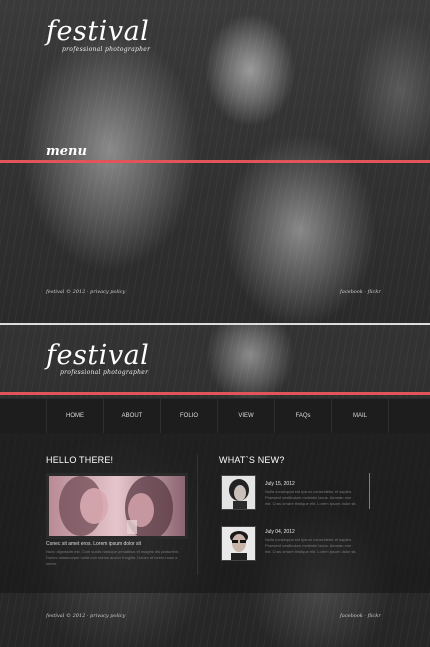 The height and width of the screenshot is (647, 430). Describe the element at coordinates (280, 484) in the screenshot. I see `news-date-1: July 15, 2012` at that location.